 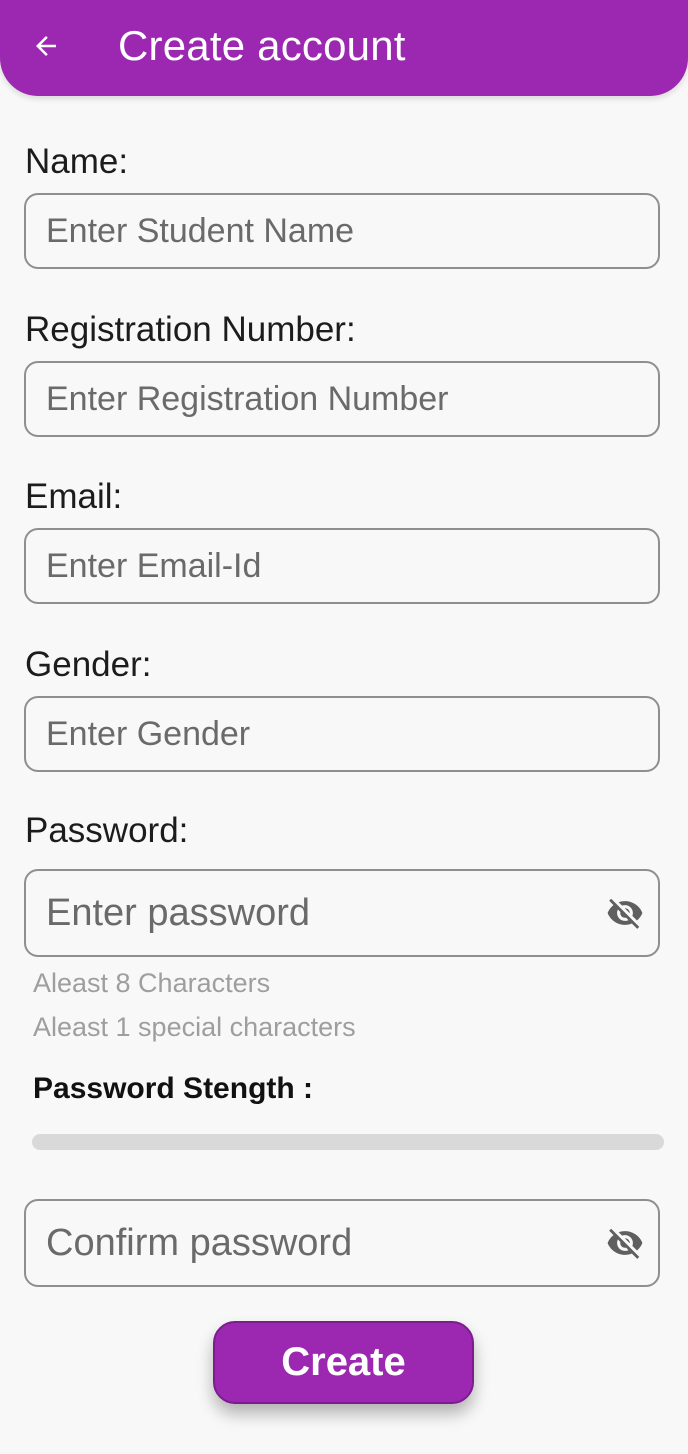 What do you see at coordinates (342, 913) in the screenshot?
I see `password-input` at bounding box center [342, 913].